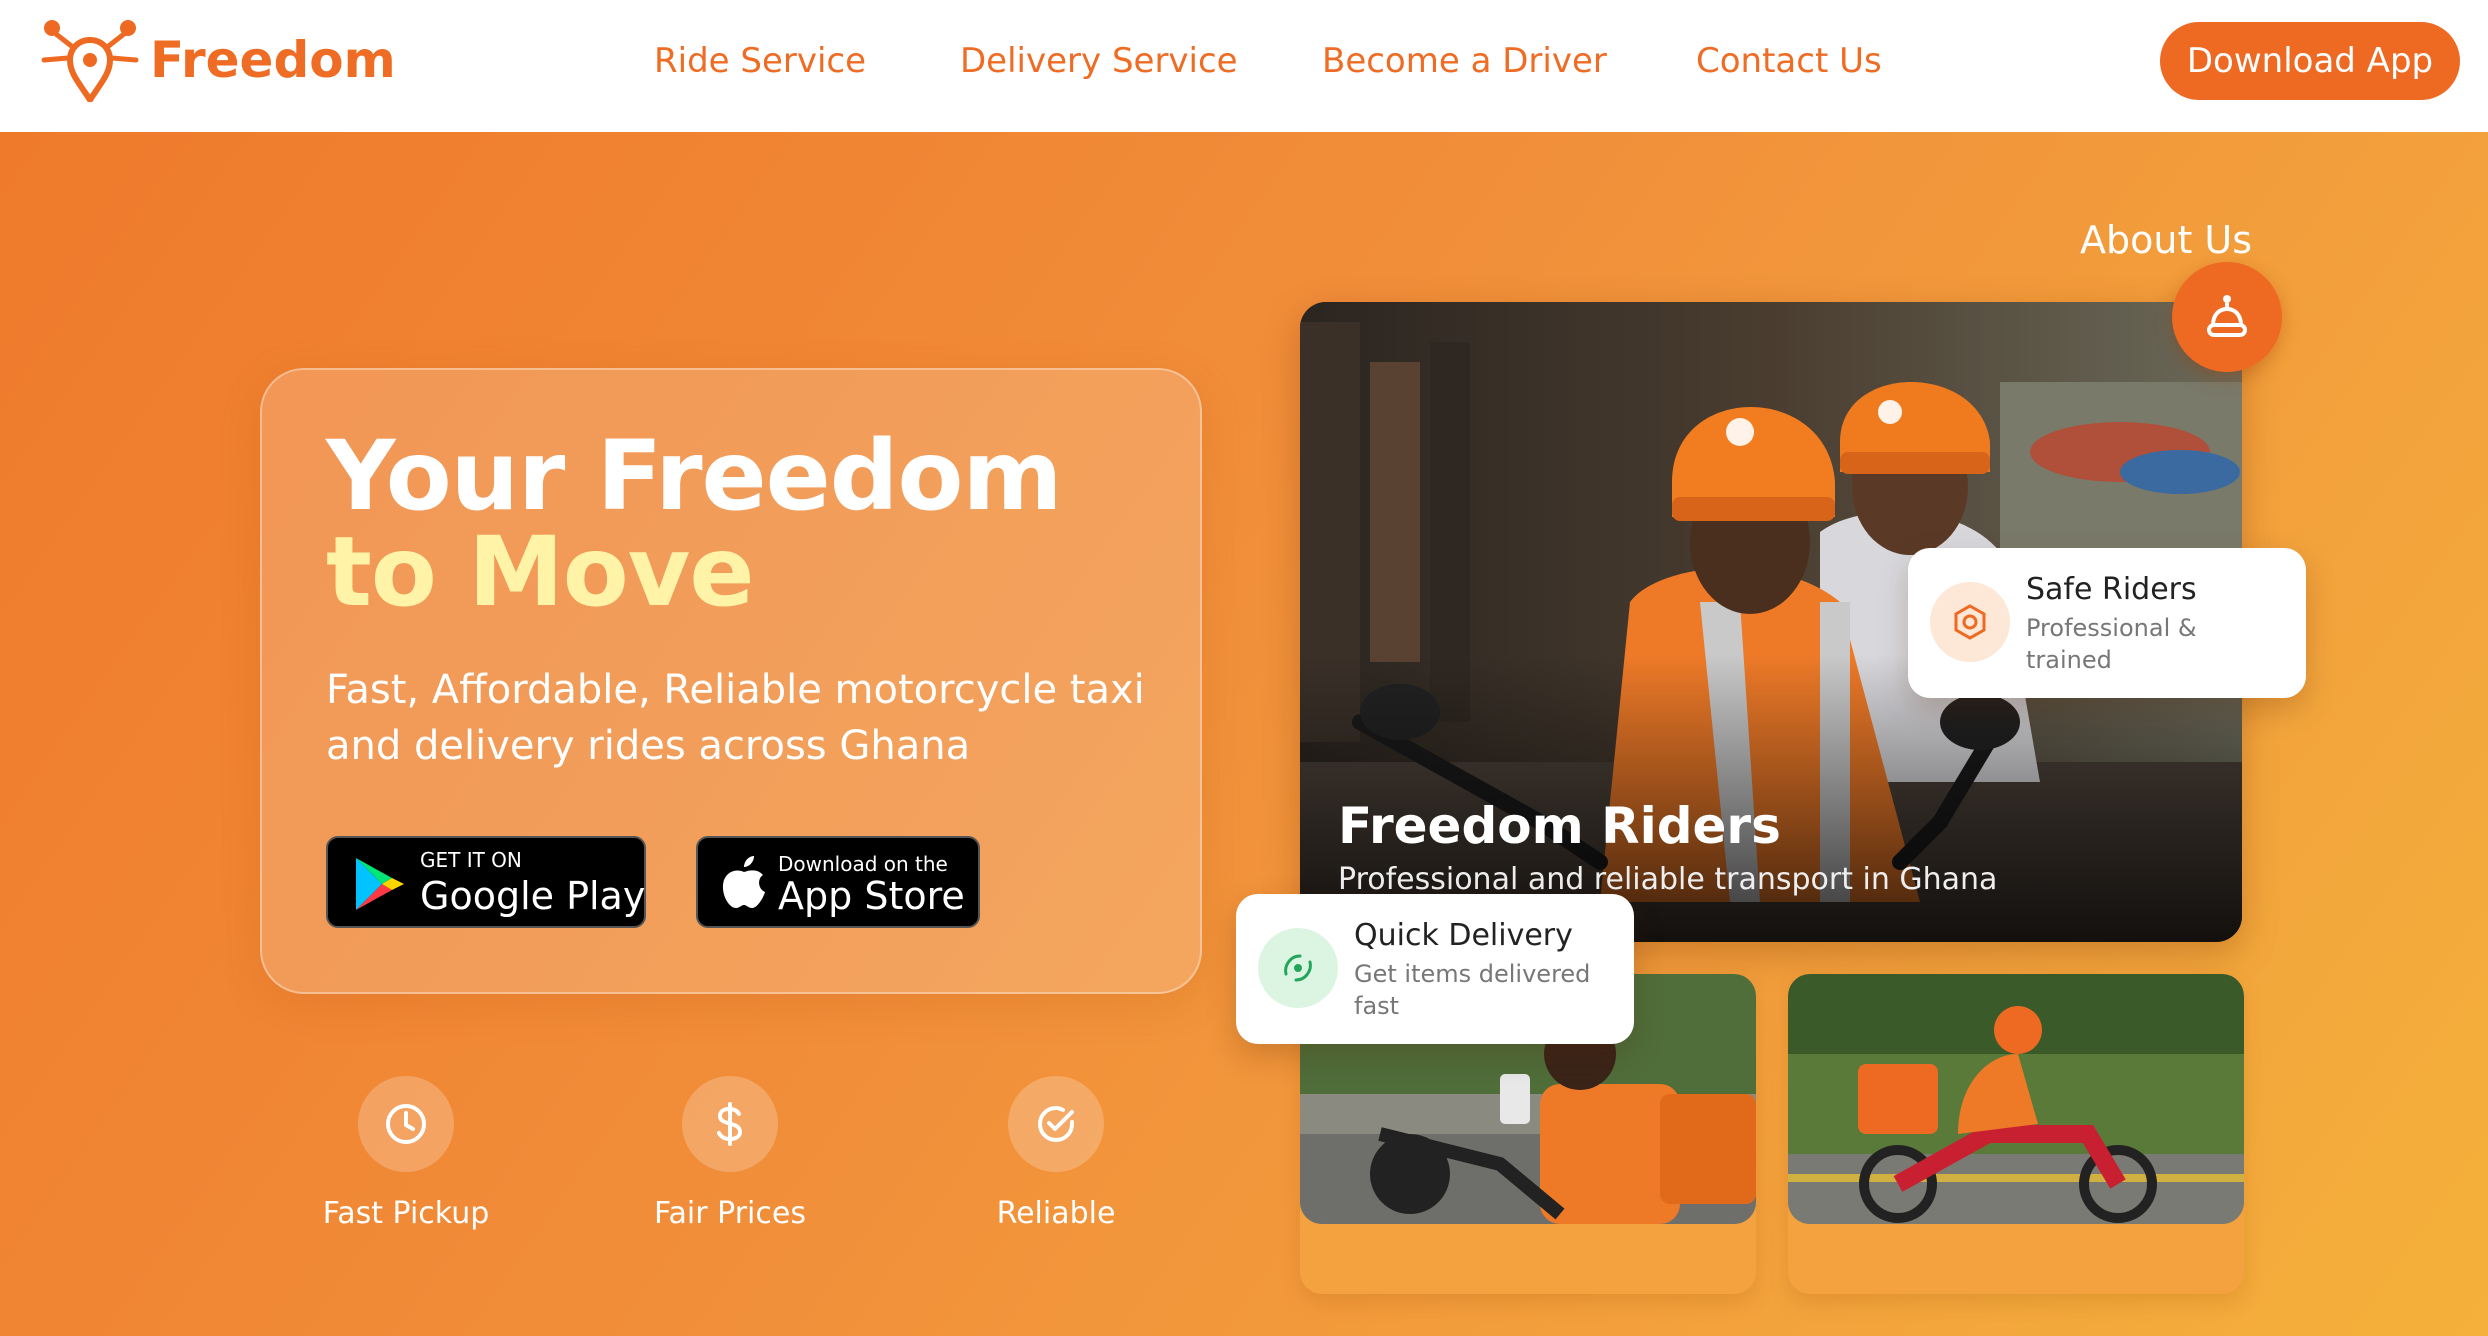  What do you see at coordinates (863, 864) in the screenshot?
I see `app-store-small-text: Download on the` at bounding box center [863, 864].